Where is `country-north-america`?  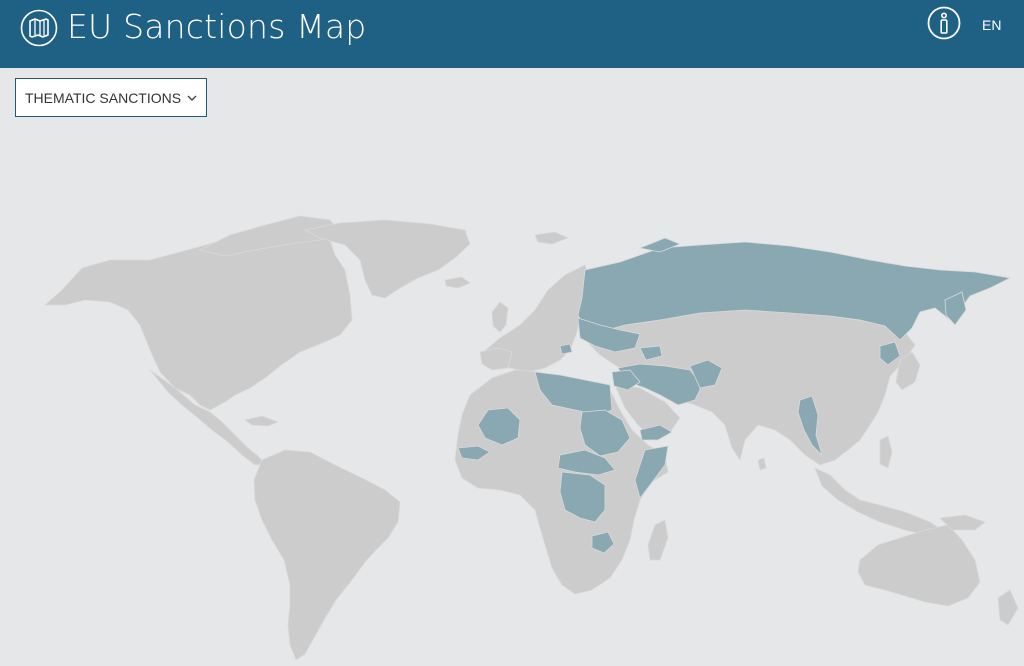 country-north-america is located at coordinates (198, 317).